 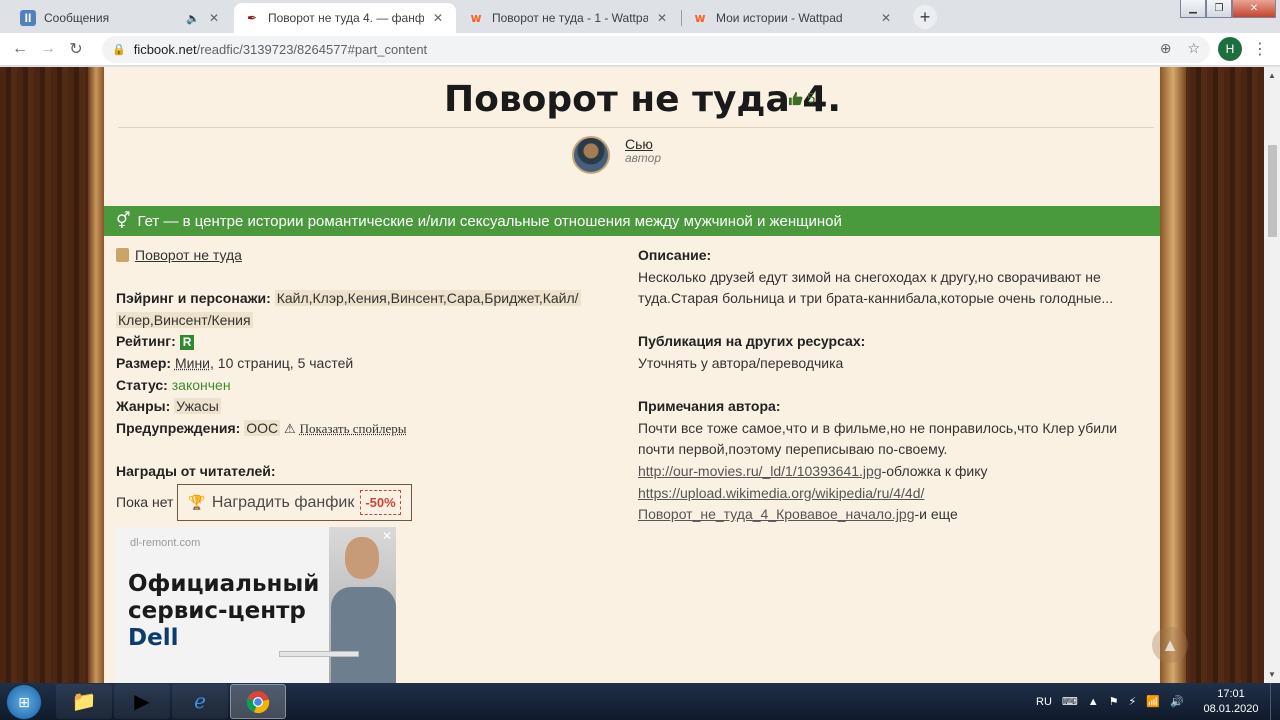 I want to click on divider, so click(x=636, y=127).